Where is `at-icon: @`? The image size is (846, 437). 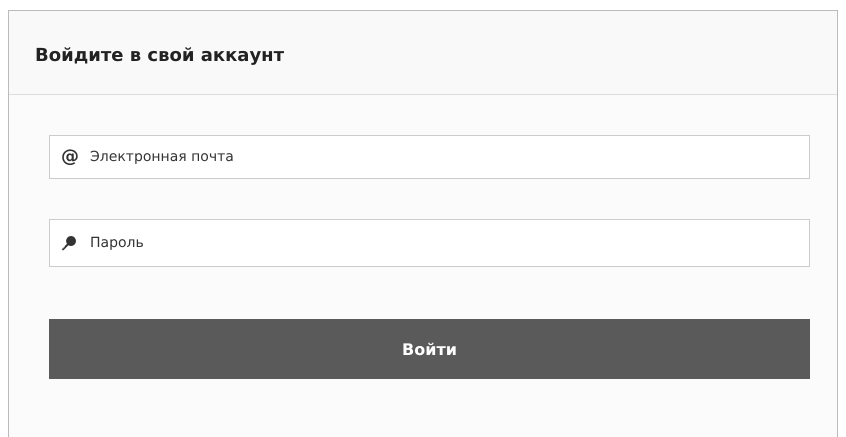 at-icon: @ is located at coordinates (70, 157).